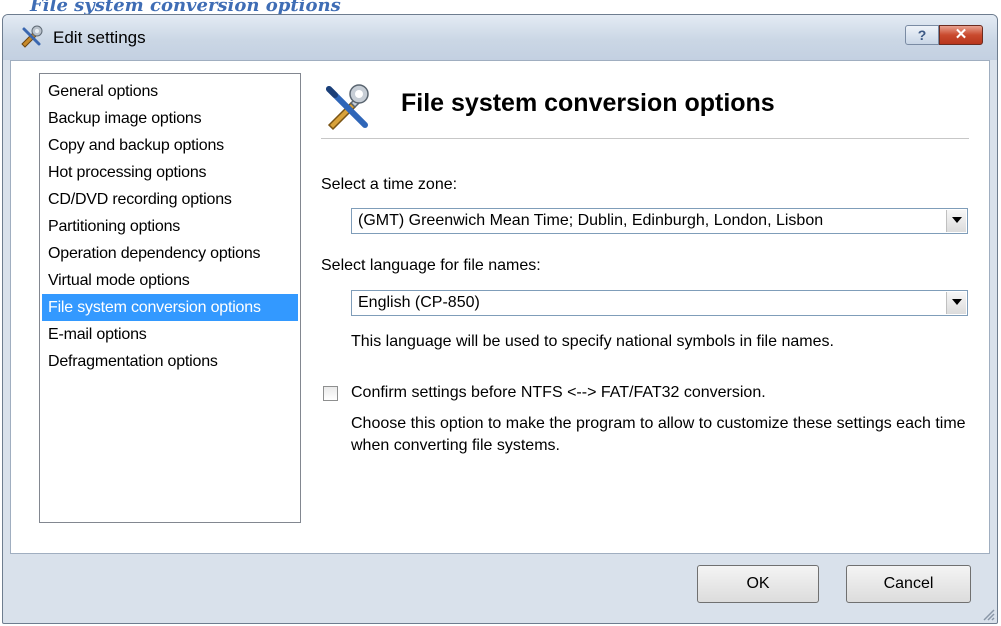 The width and height of the screenshot is (1001, 626). I want to click on nav-item-partitioning: Partitioning options, so click(170, 226).